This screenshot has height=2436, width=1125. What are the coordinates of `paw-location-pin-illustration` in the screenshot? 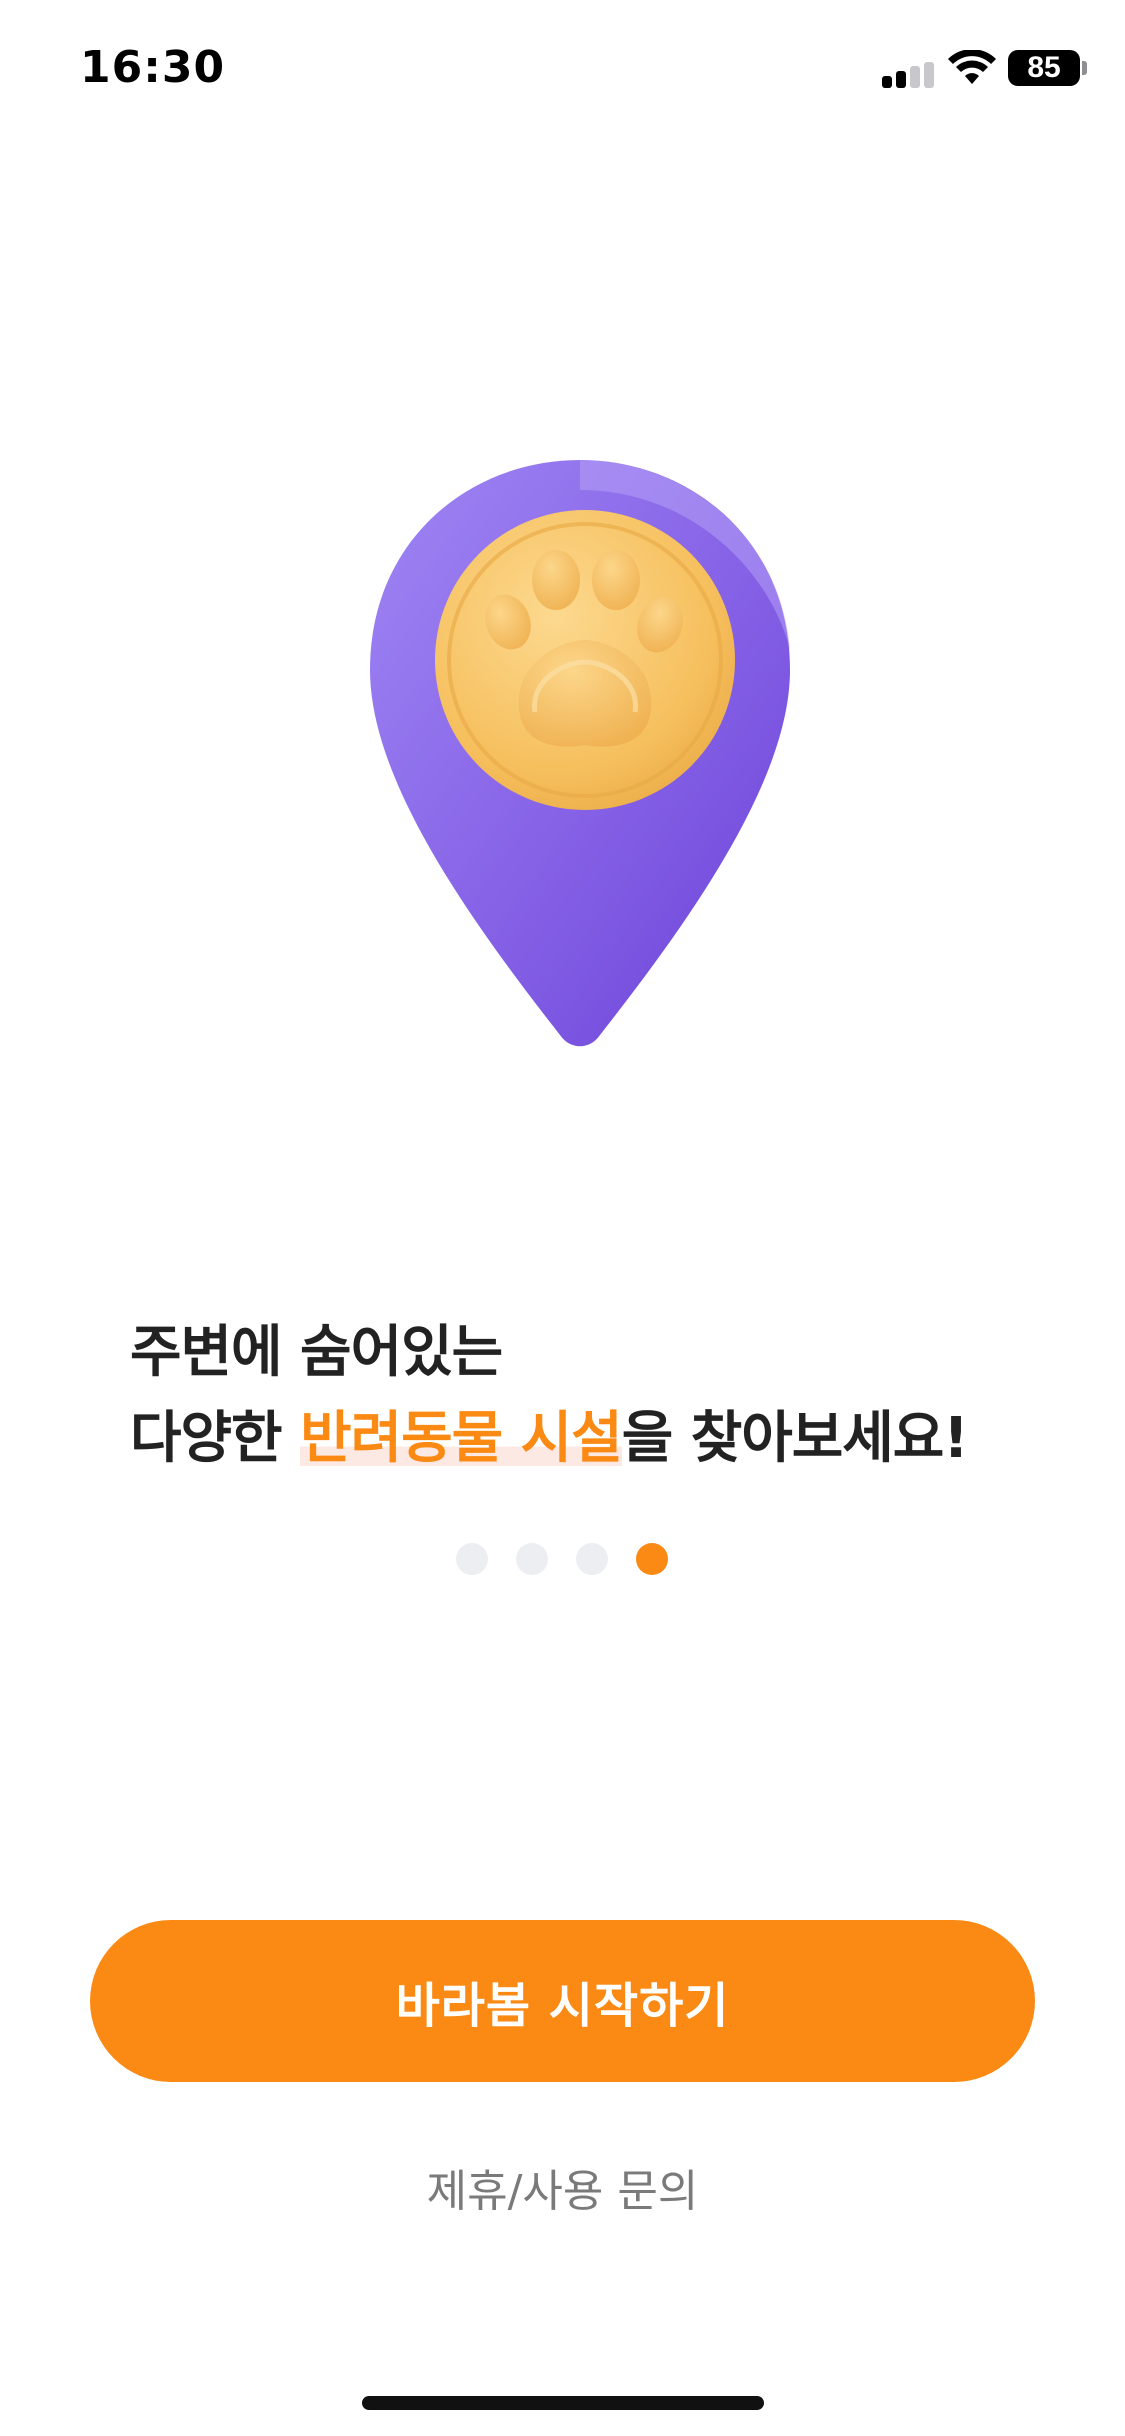 It's located at (580, 753).